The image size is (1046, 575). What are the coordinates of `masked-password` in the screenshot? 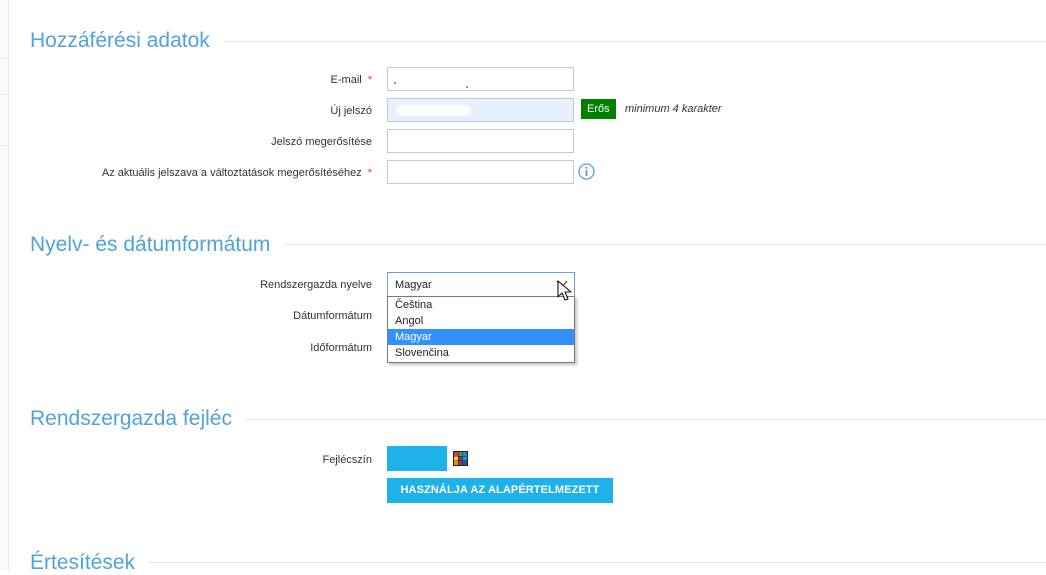 It's located at (433, 110).